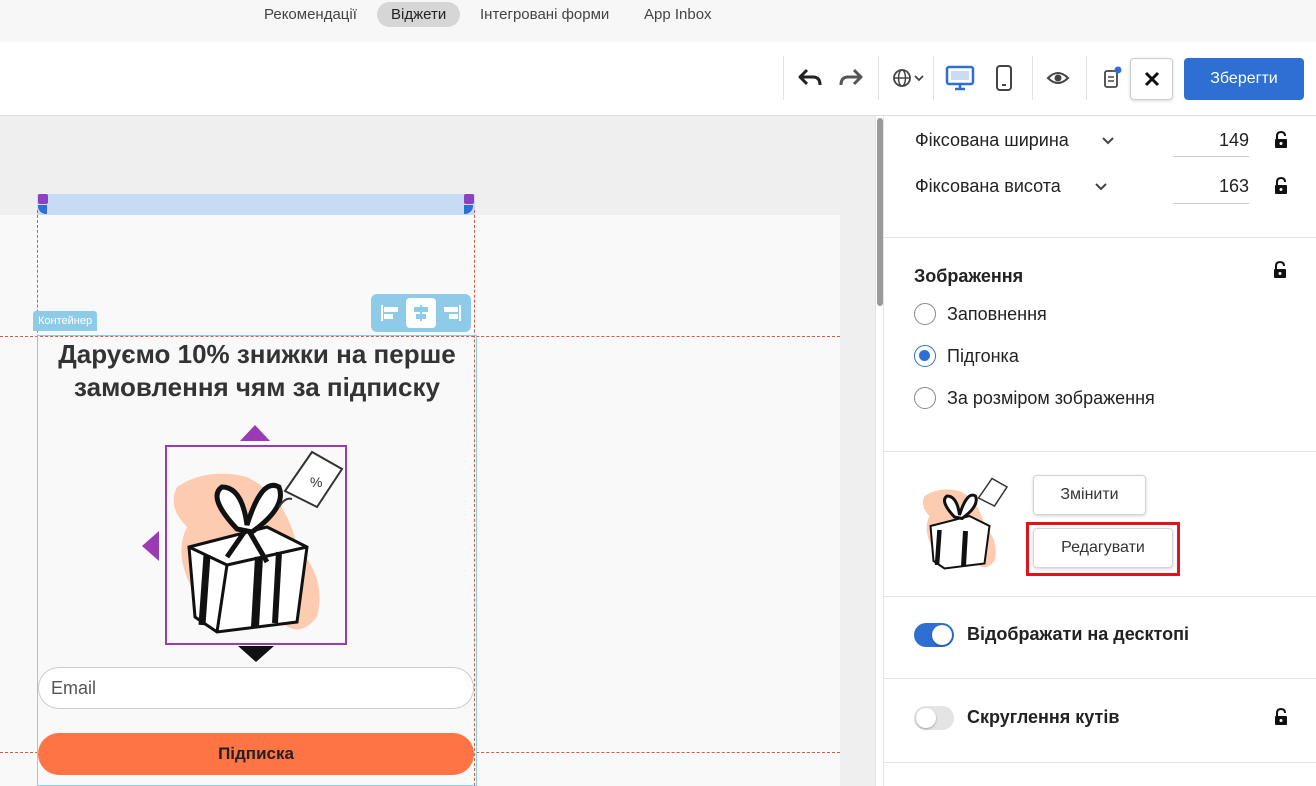  I want to click on align-center-button, so click(420, 313).